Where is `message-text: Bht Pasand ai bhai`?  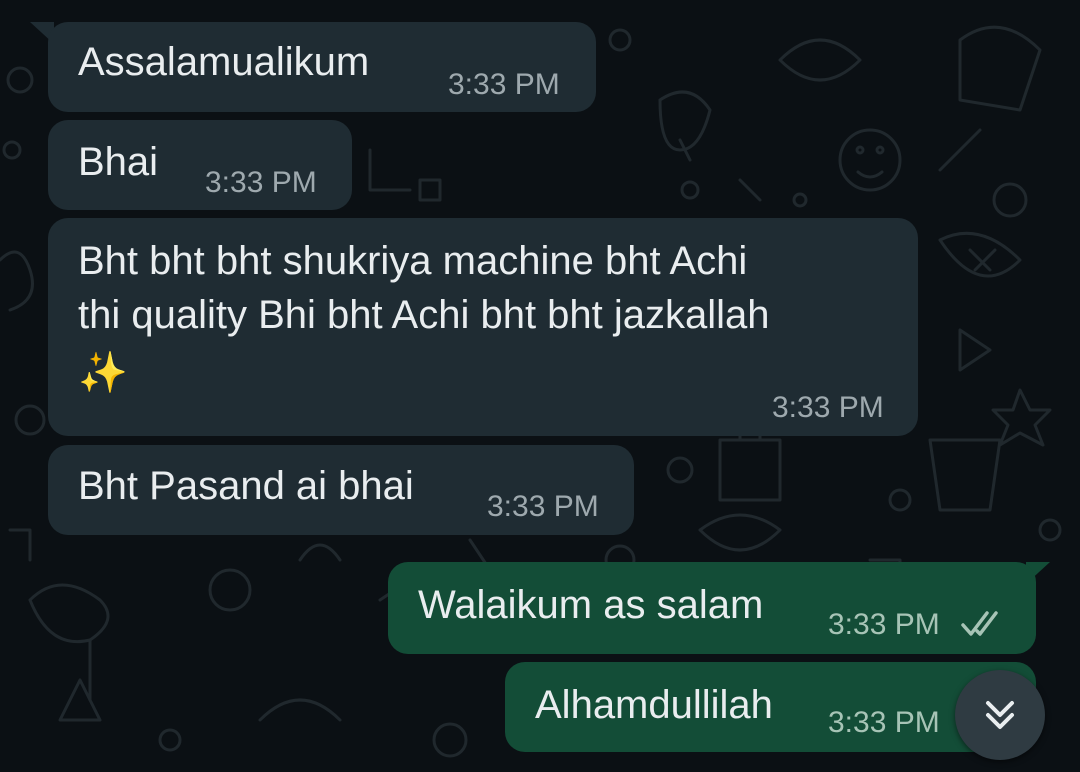 message-text: Bht Pasand ai bhai is located at coordinates (246, 486).